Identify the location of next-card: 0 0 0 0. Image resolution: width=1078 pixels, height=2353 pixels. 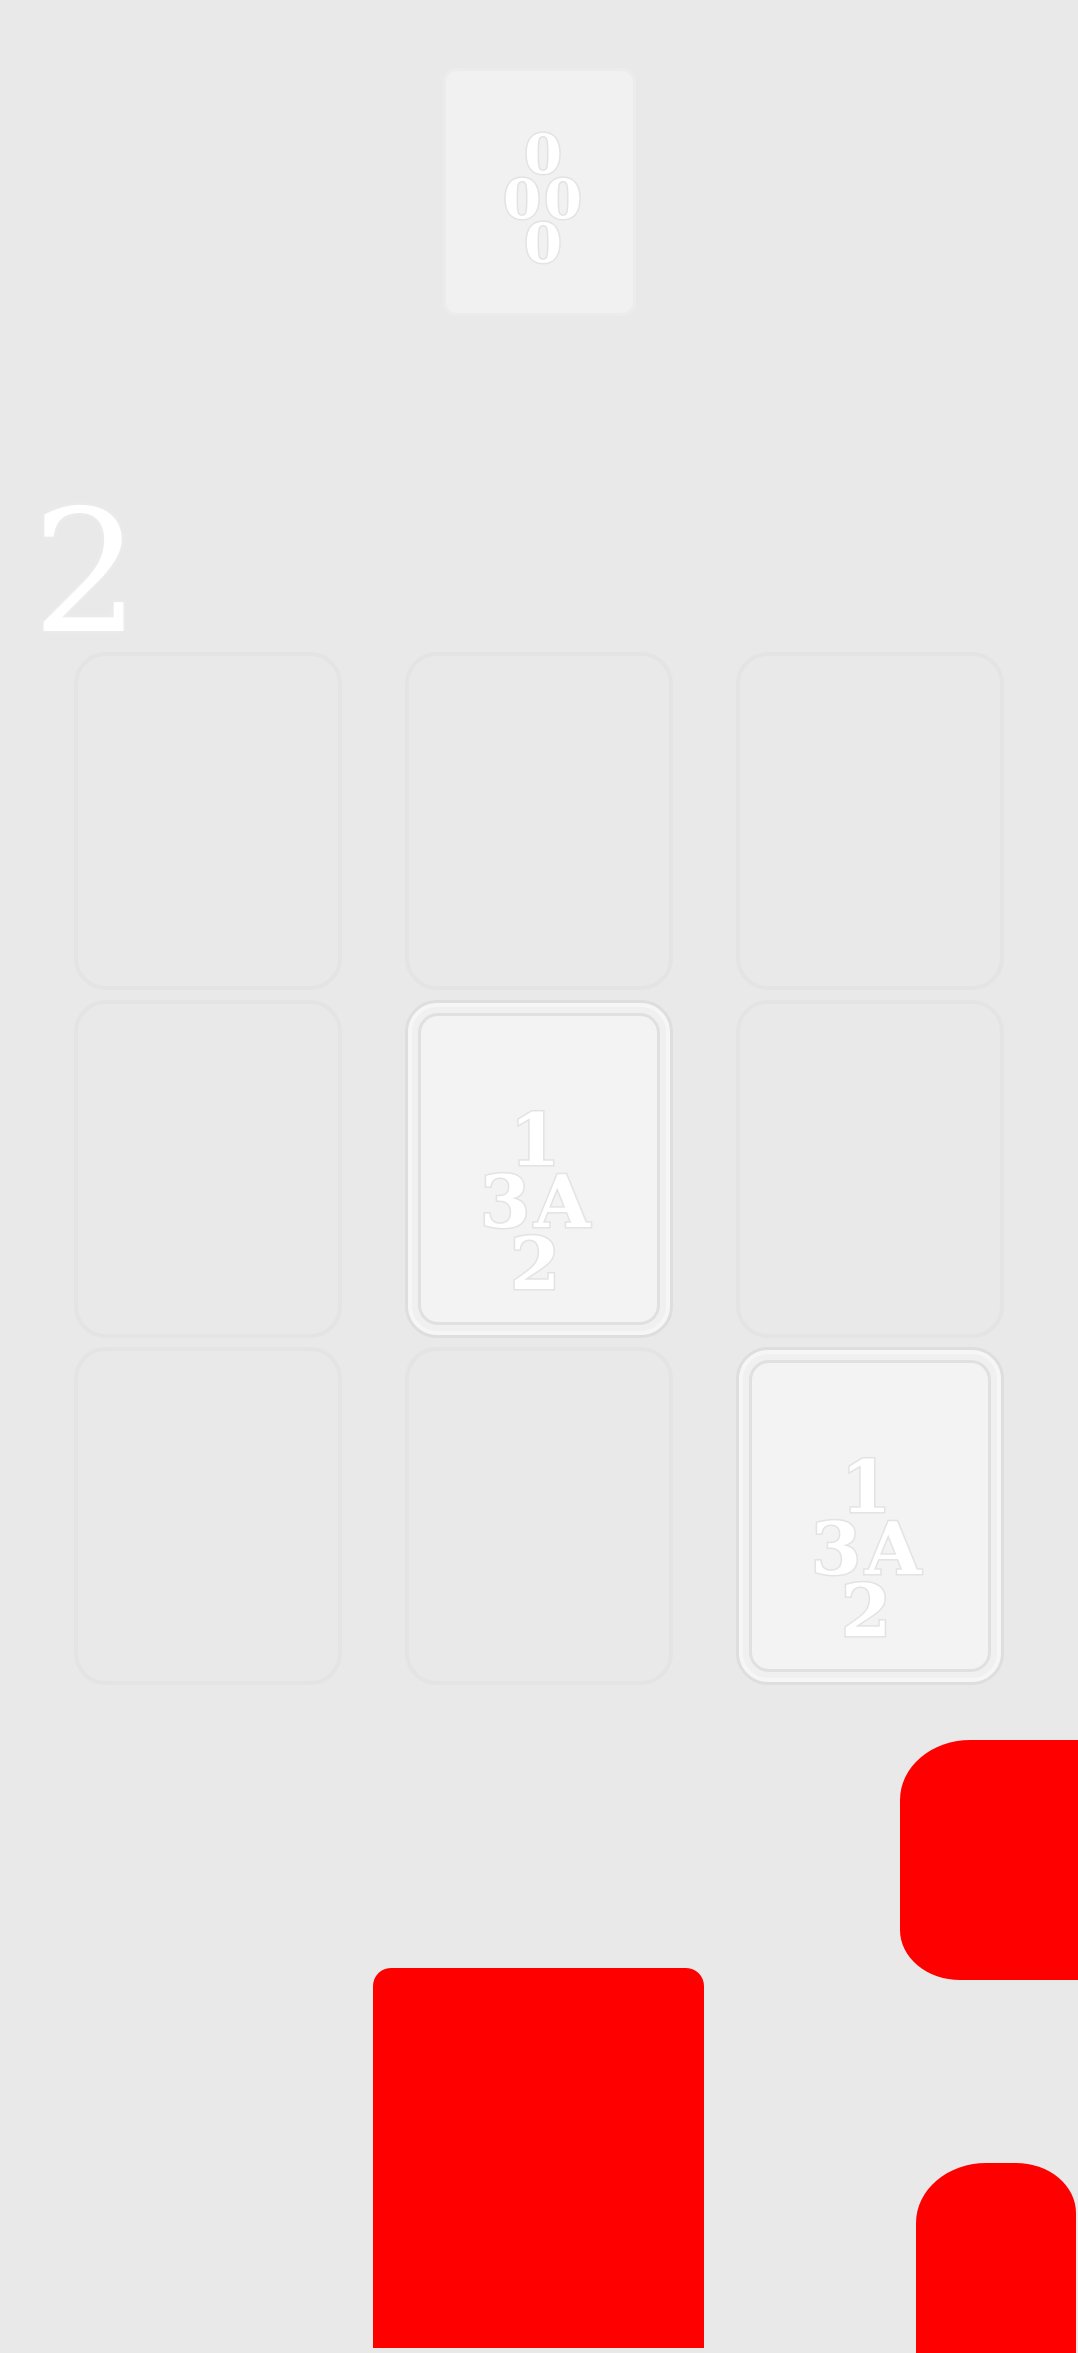
(539, 192).